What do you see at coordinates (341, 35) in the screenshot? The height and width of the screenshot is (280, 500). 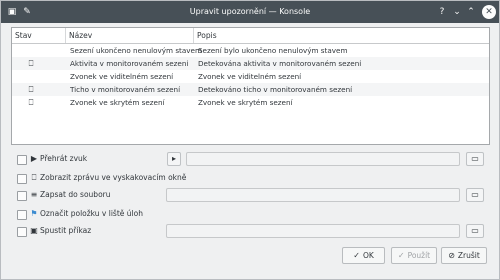 I see `column-header-description: Popis` at bounding box center [341, 35].